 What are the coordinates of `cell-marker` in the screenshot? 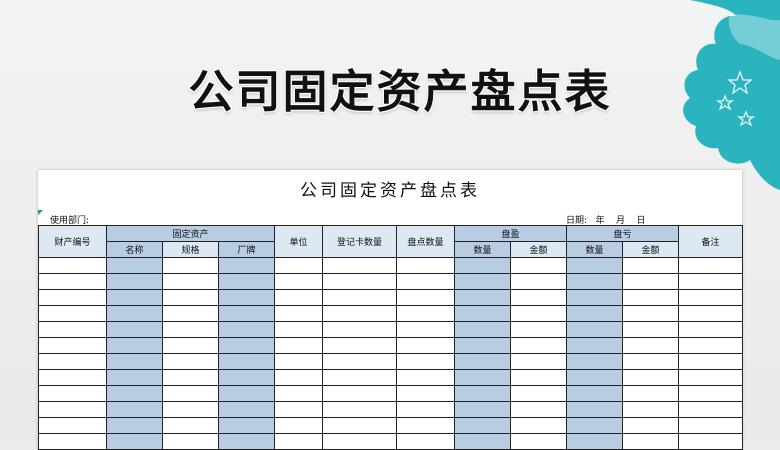 It's located at (40, 212).